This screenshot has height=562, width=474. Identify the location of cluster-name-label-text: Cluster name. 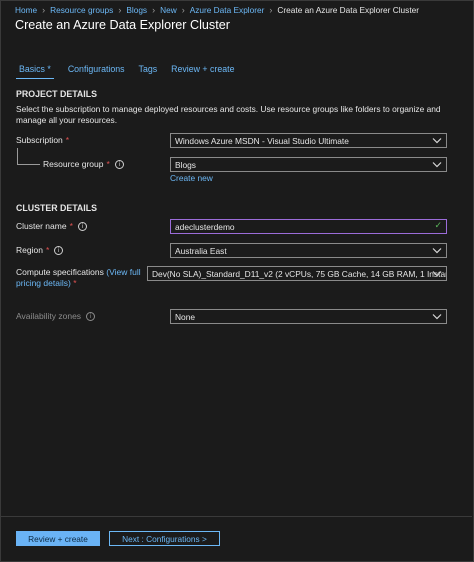
(41, 226).